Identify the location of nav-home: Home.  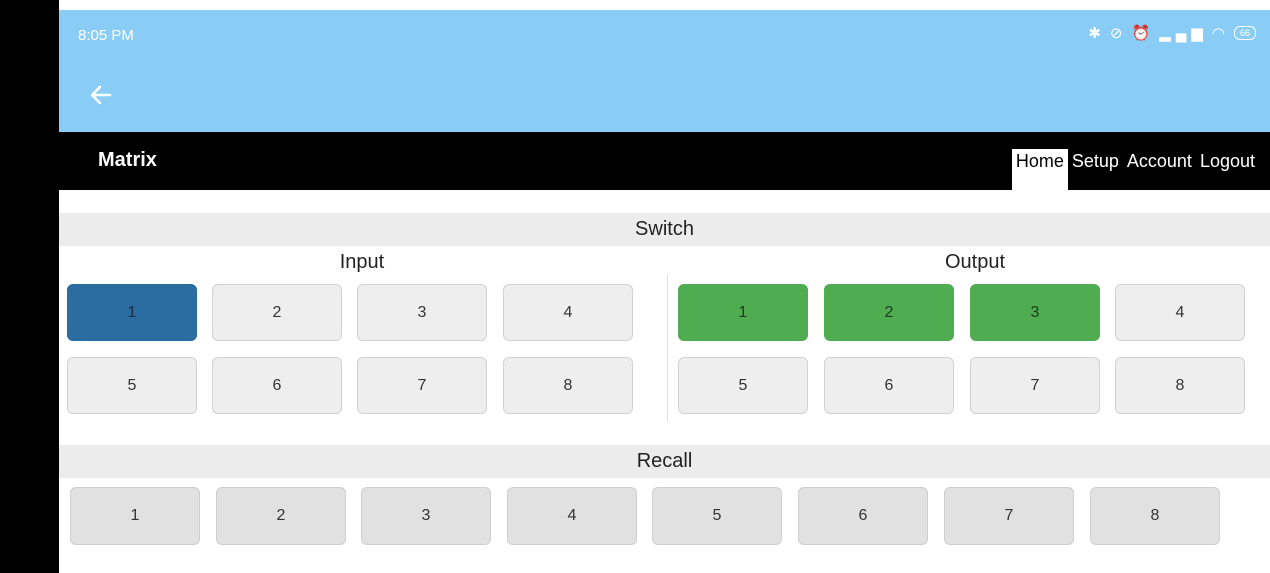
(1039, 169).